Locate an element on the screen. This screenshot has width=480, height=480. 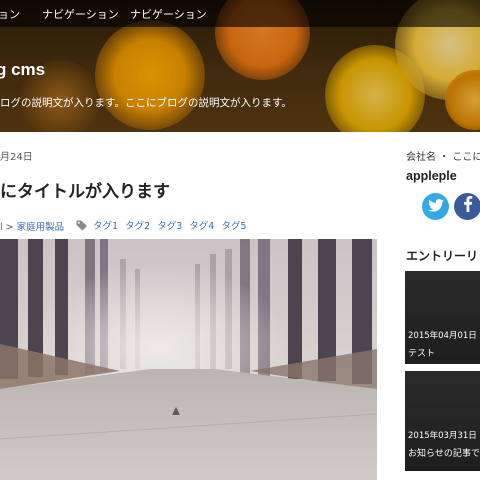
tag-link: タグ4 is located at coordinates (201, 226).